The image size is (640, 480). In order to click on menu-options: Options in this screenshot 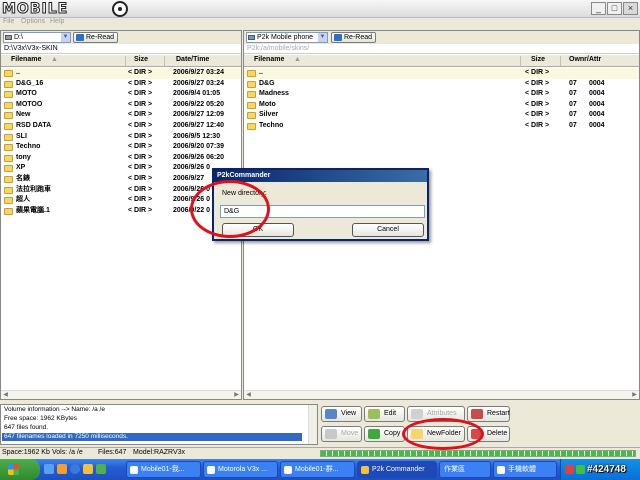, I will do `click(33, 21)`.